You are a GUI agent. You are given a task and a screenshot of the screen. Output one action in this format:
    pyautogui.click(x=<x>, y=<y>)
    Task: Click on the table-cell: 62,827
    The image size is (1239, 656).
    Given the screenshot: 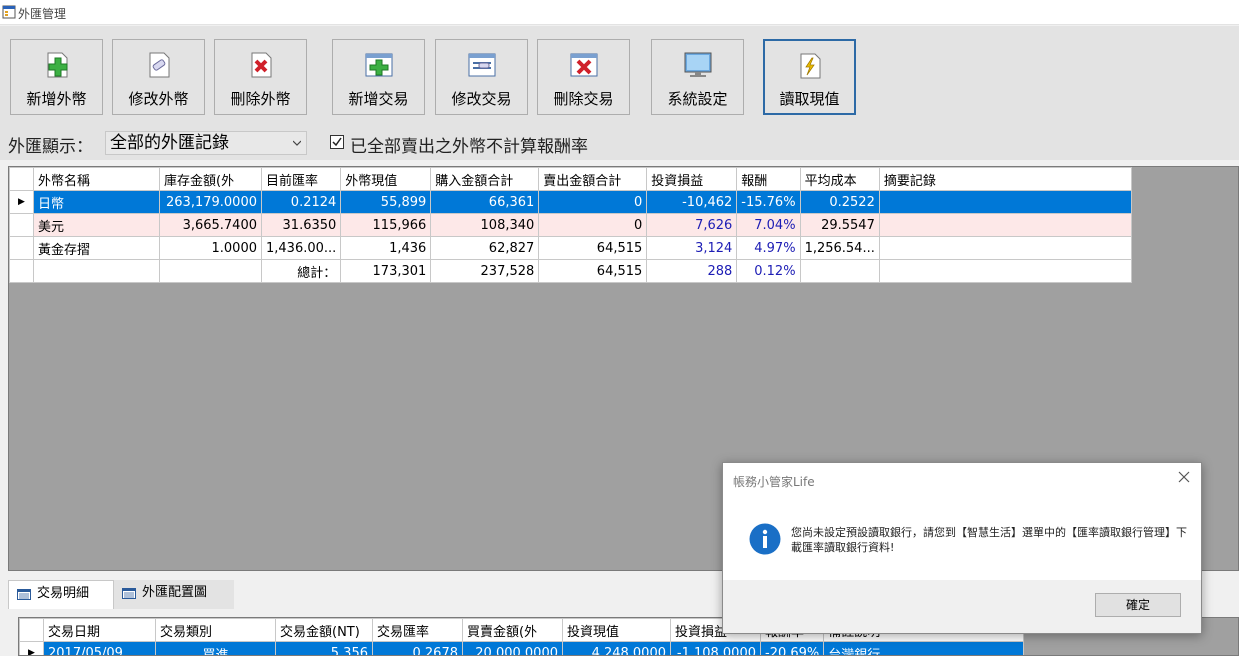 What is the action you would take?
    pyautogui.click(x=485, y=248)
    